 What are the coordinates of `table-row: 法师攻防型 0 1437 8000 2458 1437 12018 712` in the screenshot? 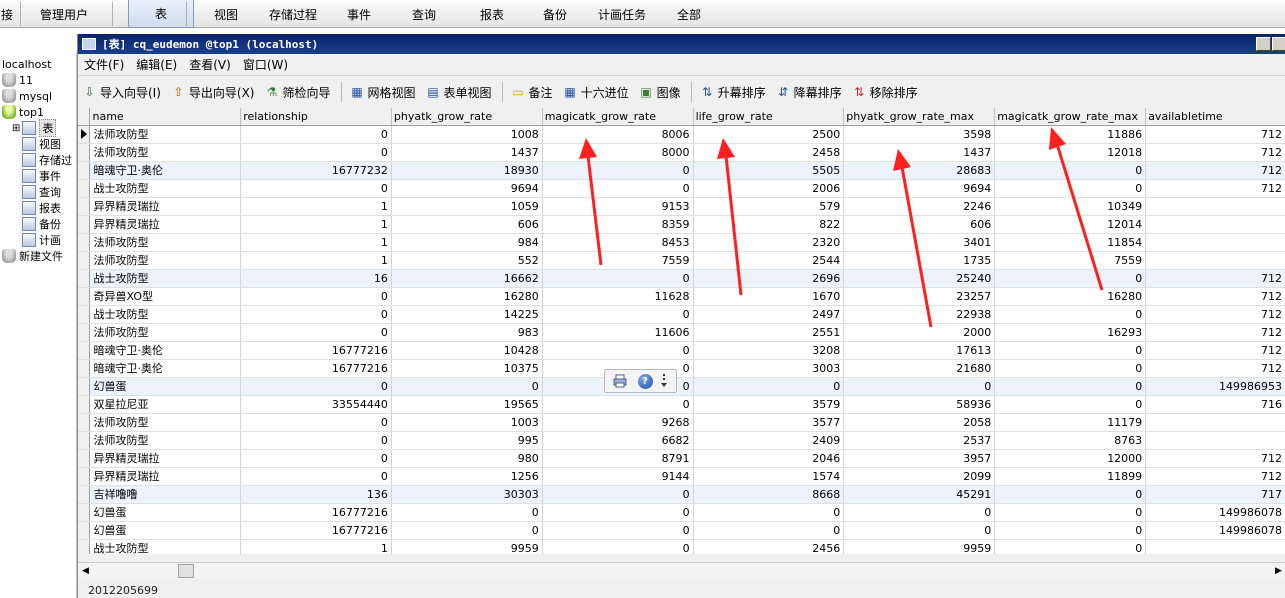 It's located at (681, 152).